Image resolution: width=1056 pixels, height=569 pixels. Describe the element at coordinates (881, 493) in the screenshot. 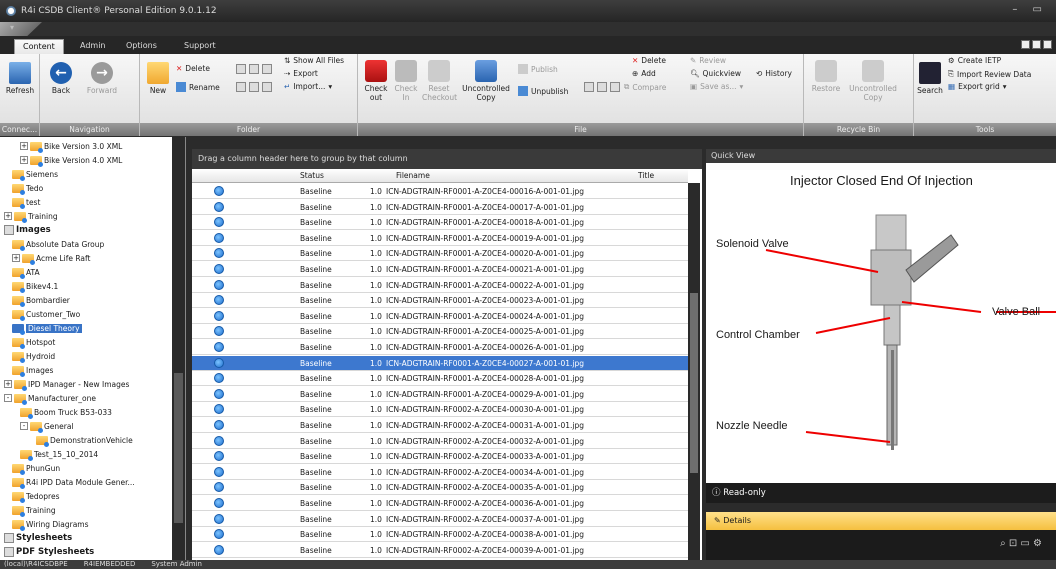

I see `readonly-tab: ⓘ Read-only` at that location.